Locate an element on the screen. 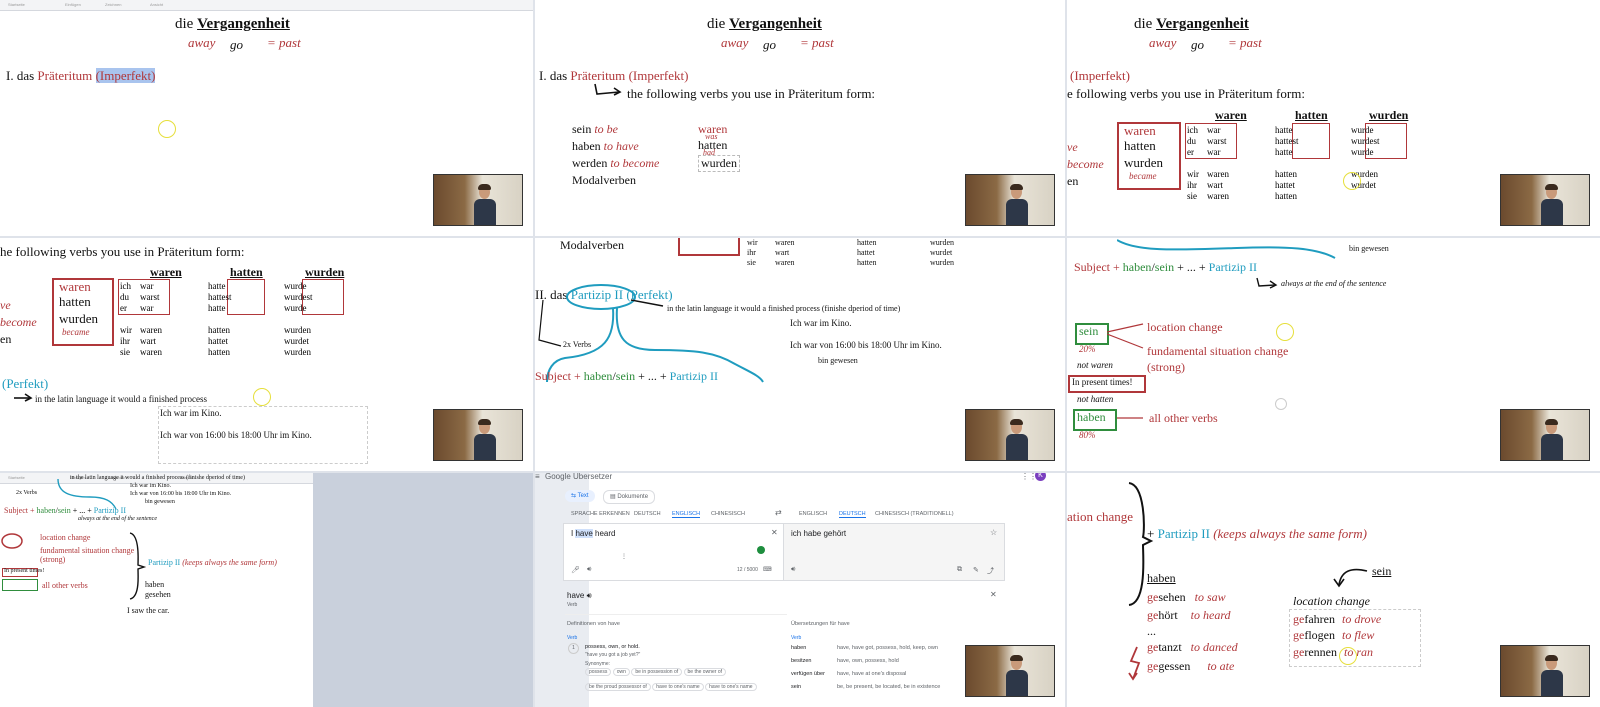  page-title: die Vergangenheit is located at coordinates (232, 24).